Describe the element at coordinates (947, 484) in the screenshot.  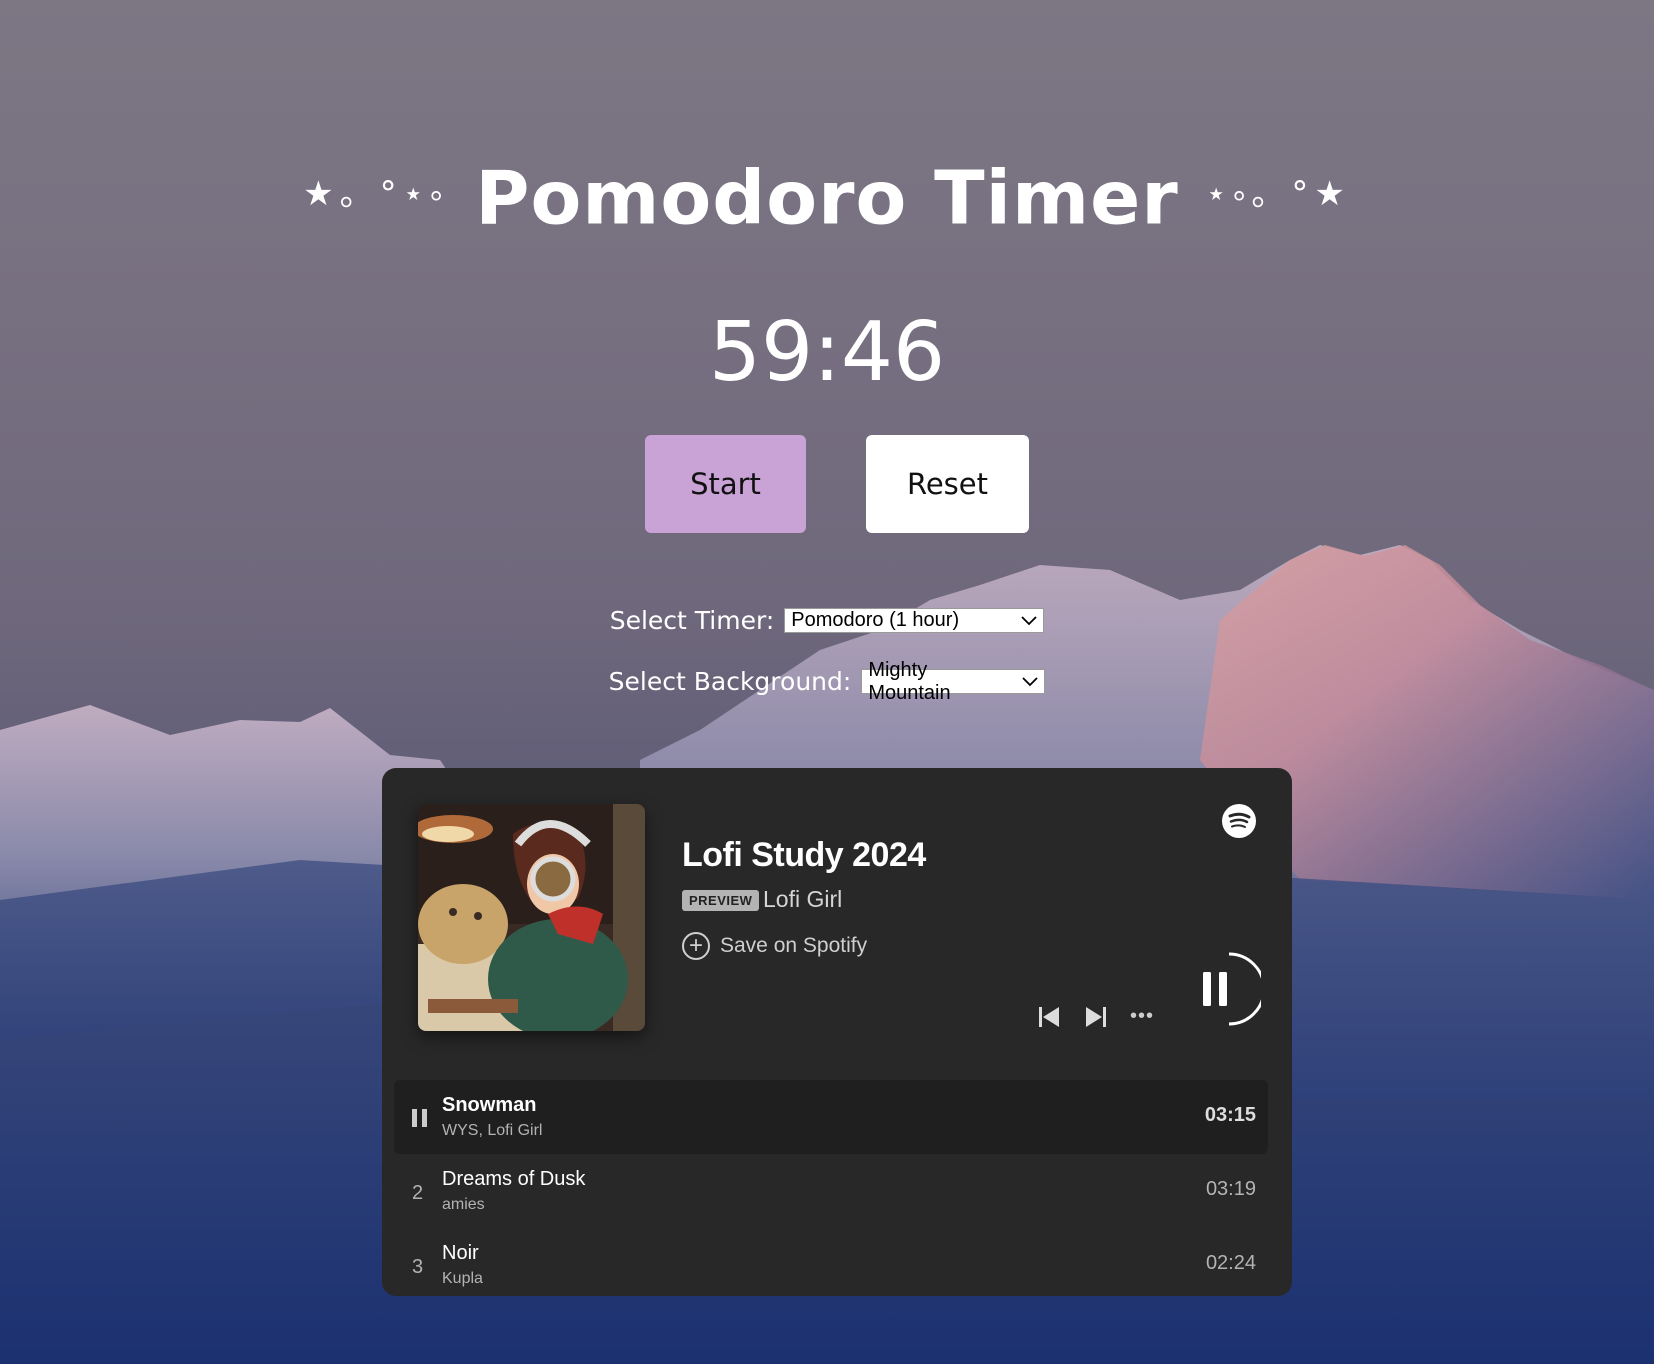
I see `reset-button: Reset` at that location.